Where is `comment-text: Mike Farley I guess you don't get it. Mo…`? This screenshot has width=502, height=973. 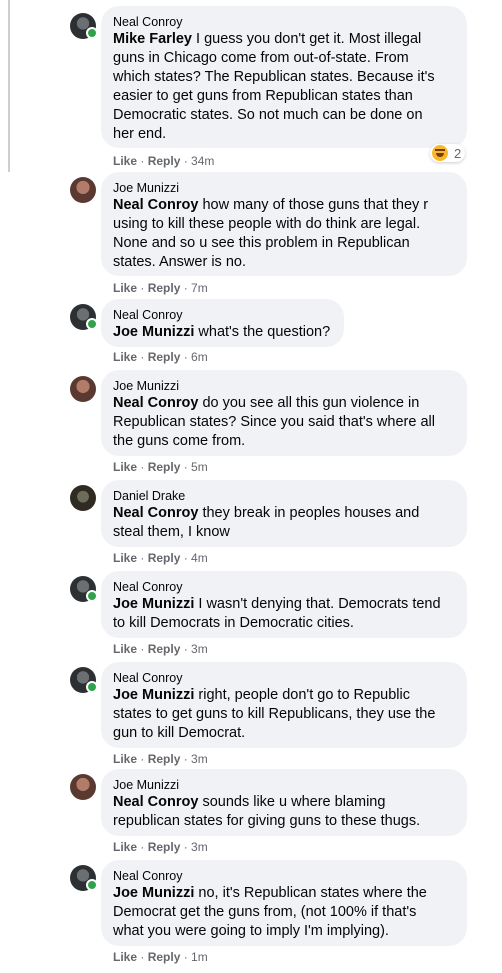 comment-text: Mike Farley I guess you don't get it. Mo… is located at coordinates (274, 86).